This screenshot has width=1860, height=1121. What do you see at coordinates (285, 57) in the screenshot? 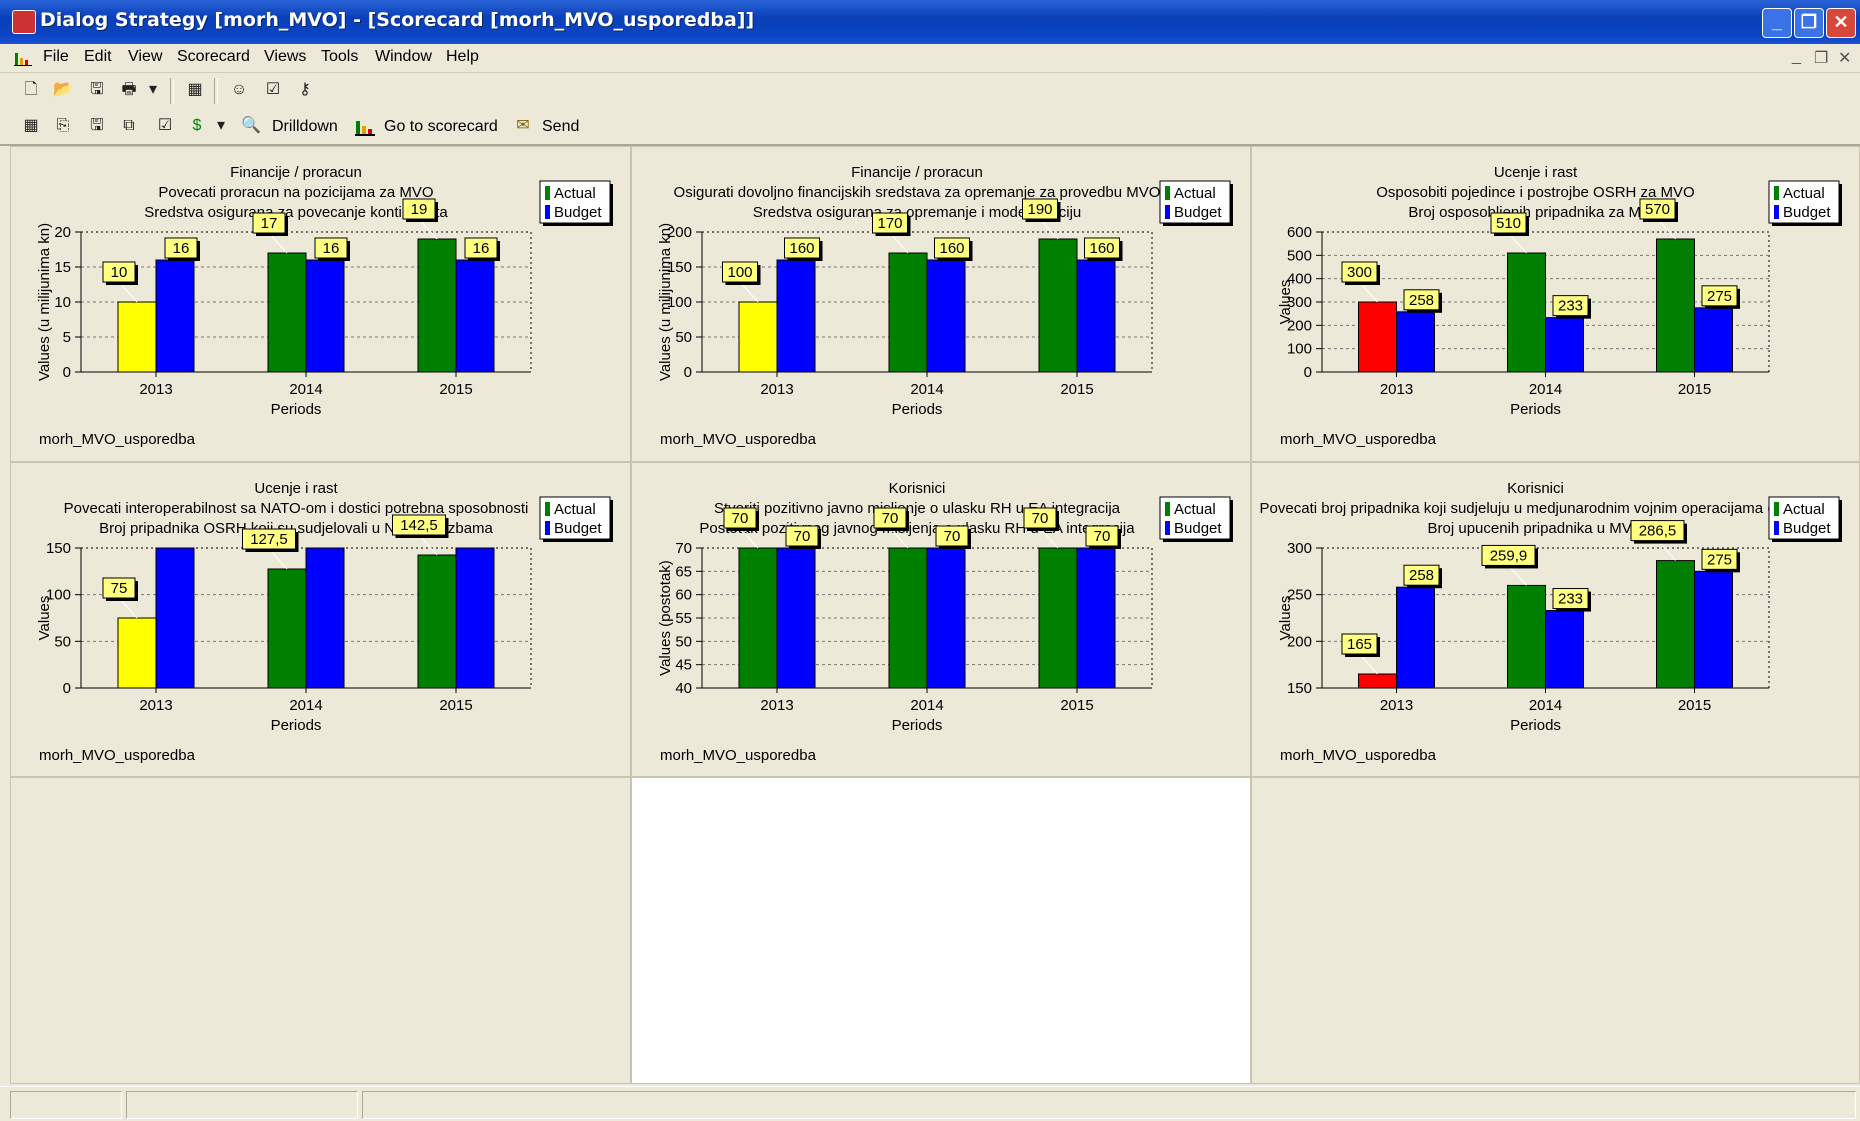
I see `menu-views: Views` at bounding box center [285, 57].